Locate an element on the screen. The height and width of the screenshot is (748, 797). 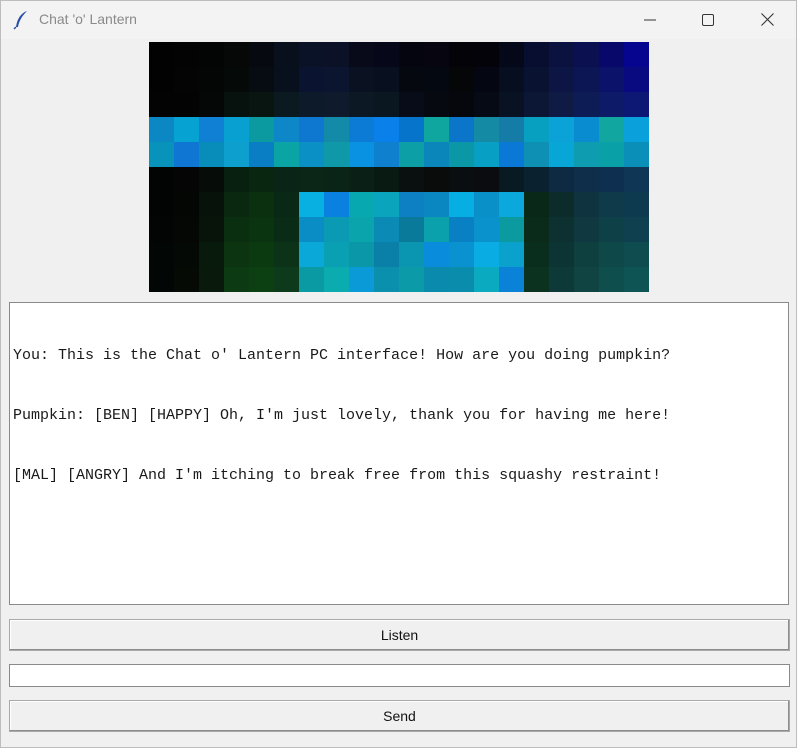
window-title: Chat 'o' Lantern is located at coordinates (88, 19).